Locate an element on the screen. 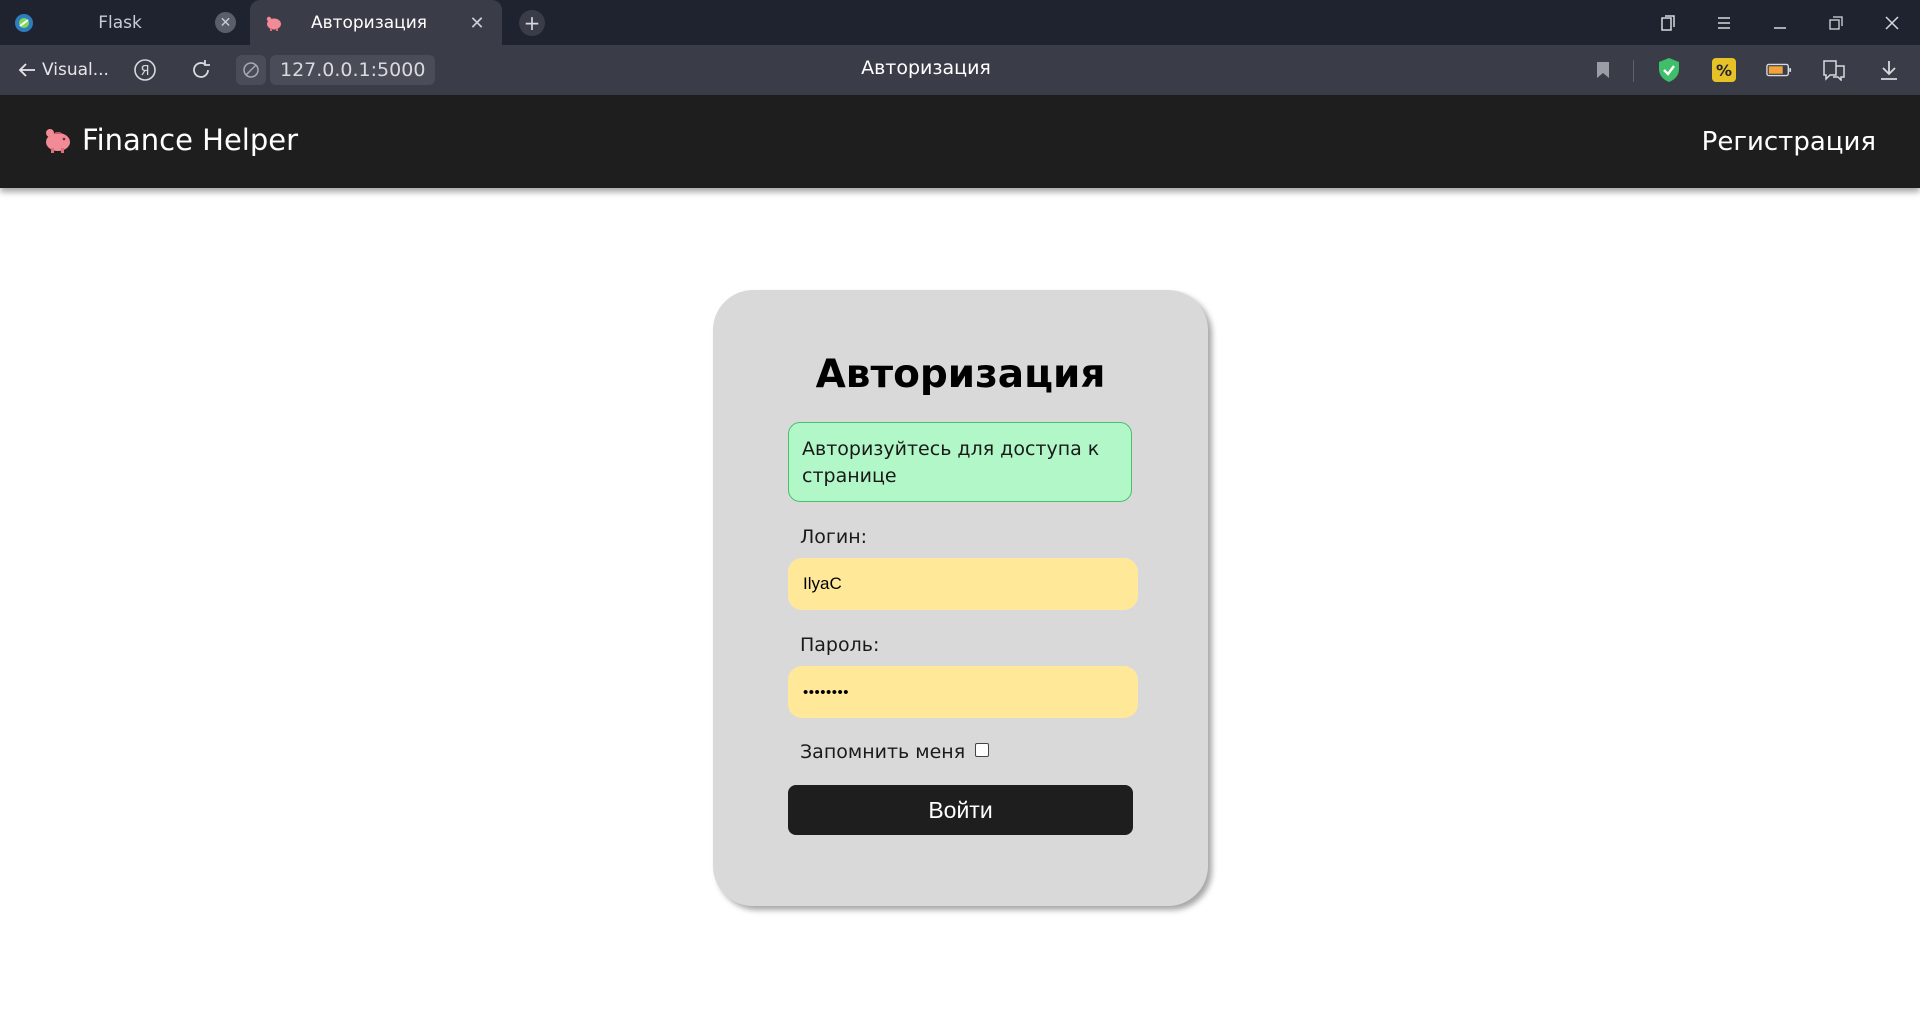  login-input: IlyaC is located at coordinates (963, 584).